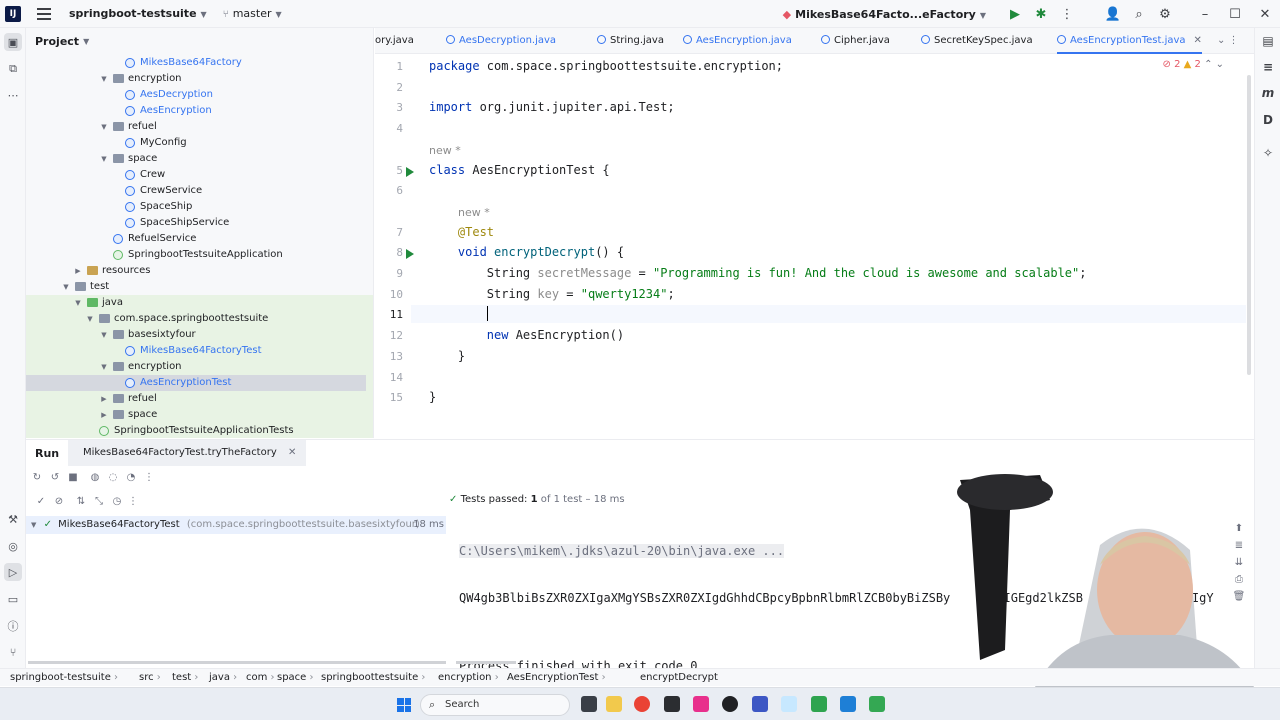  Describe the element at coordinates (1235, 14) in the screenshot. I see `maximize-icon: ☐` at that location.